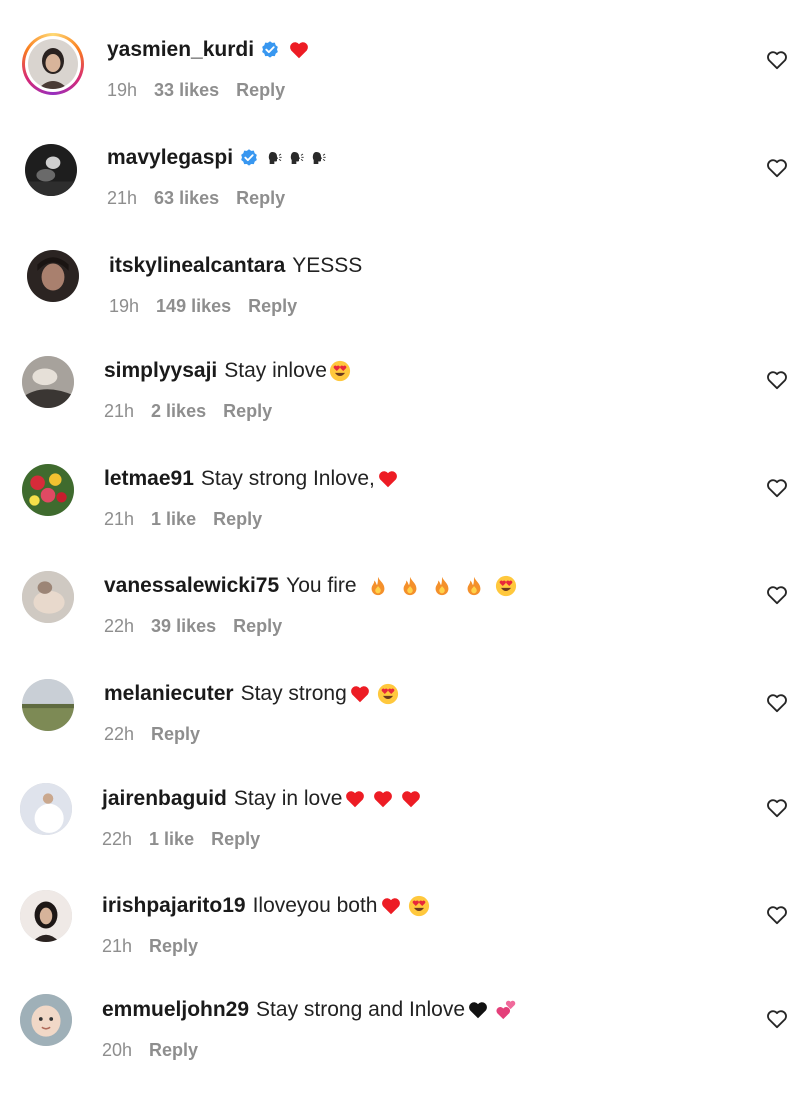 The width and height of the screenshot is (800, 1108). I want to click on comment-text: Stay inlove, so click(275, 370).